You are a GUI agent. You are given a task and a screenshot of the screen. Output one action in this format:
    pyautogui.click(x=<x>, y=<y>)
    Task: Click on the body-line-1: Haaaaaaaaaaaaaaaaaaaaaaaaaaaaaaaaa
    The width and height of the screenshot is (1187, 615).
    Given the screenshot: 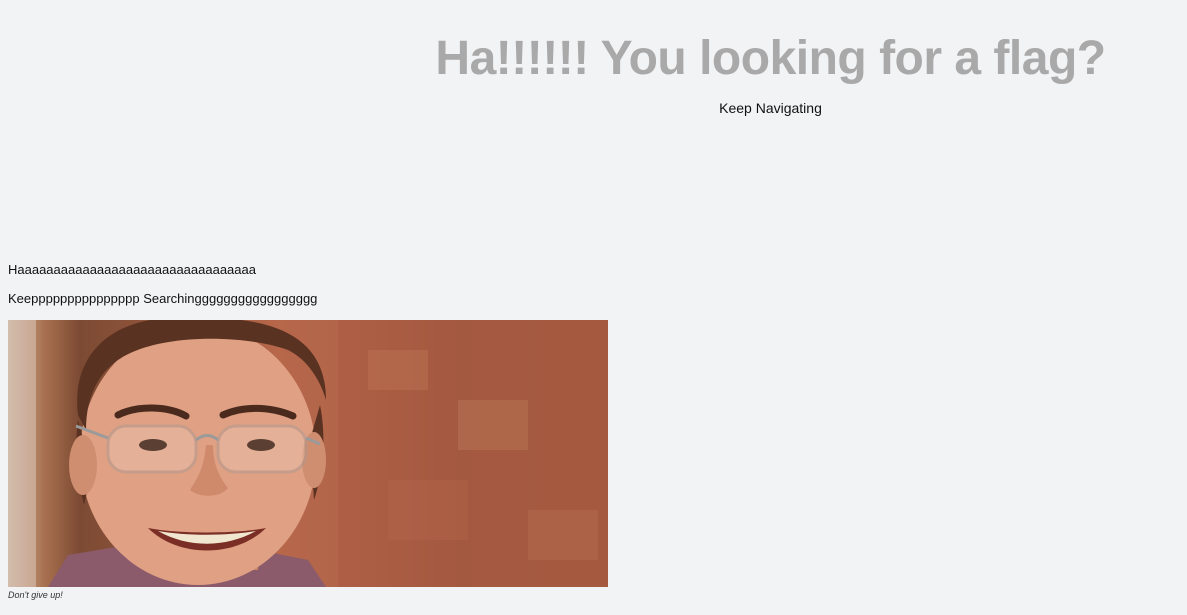 What is the action you would take?
    pyautogui.click(x=132, y=269)
    